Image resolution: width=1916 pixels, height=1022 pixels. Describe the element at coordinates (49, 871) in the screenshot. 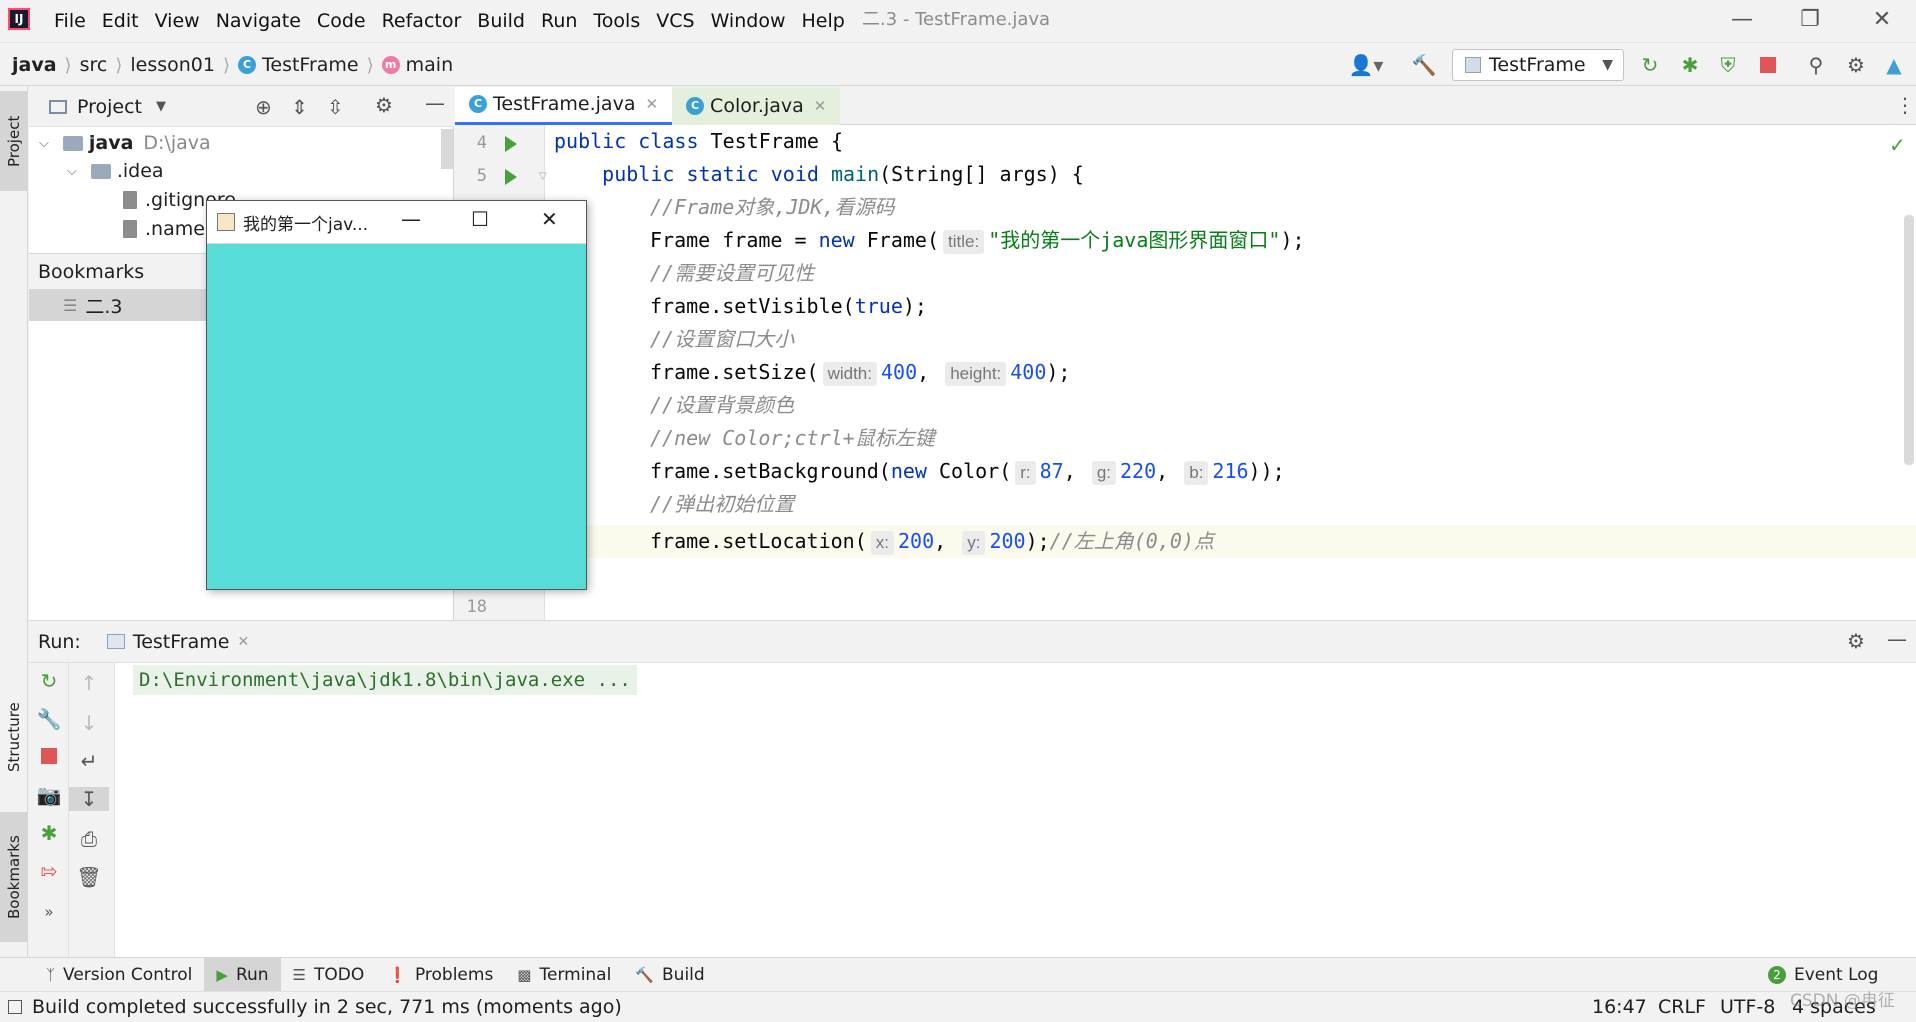

I see `exit-icon: ⇰` at that location.